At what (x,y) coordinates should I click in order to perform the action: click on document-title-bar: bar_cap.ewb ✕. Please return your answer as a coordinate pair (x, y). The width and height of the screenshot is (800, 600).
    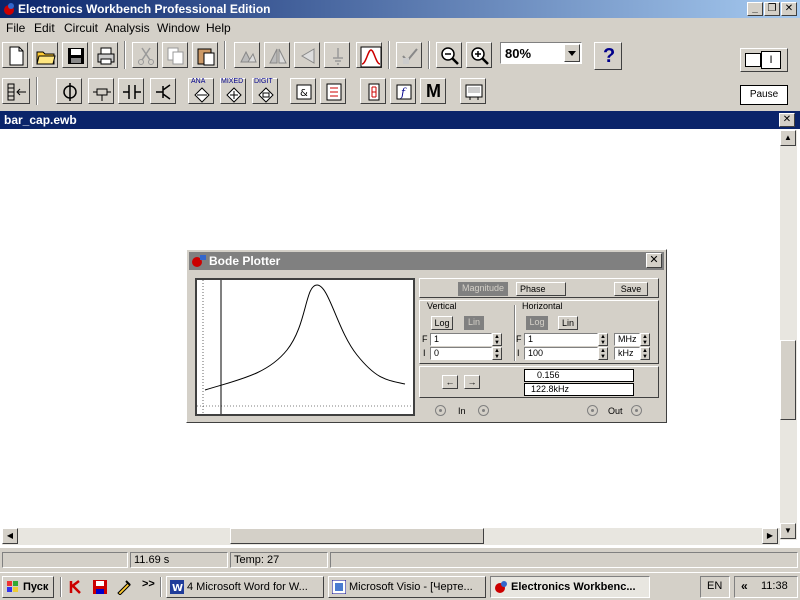
    Looking at the image, I should click on (400, 120).